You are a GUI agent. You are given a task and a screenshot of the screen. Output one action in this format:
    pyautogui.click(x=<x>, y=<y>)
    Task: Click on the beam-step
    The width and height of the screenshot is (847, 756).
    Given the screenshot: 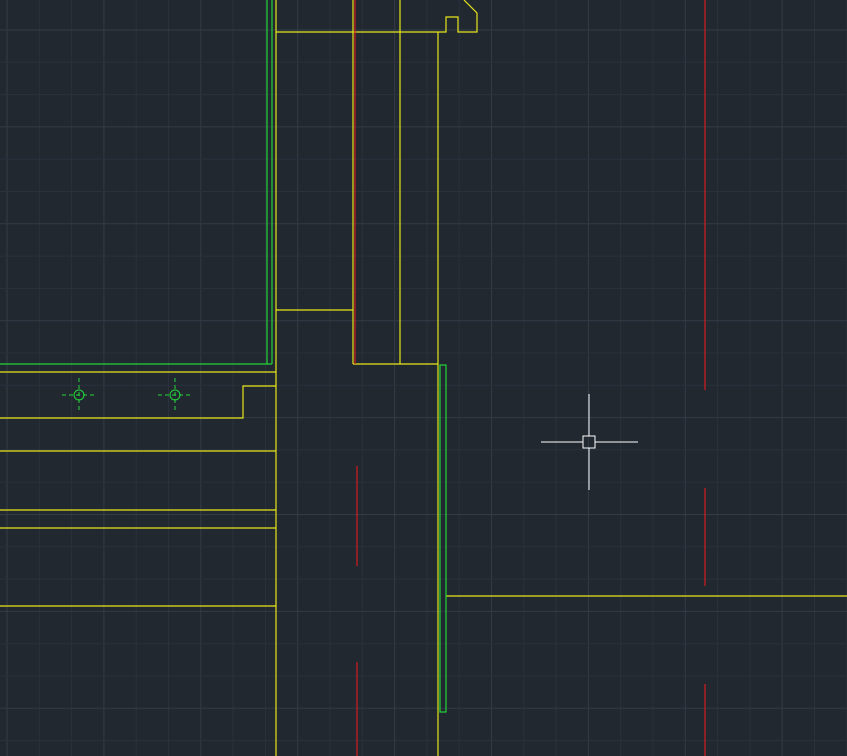 What is the action you would take?
    pyautogui.click(x=138, y=402)
    